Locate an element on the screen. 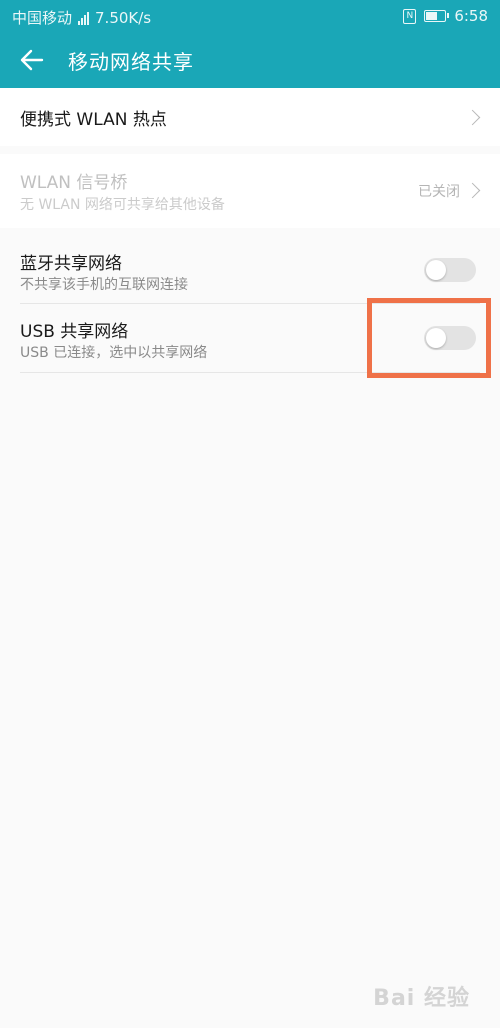 Image resolution: width=500 pixels, height=1028 pixels. hotspot-group: 便携式 WLAN 热点 is located at coordinates (250, 117).